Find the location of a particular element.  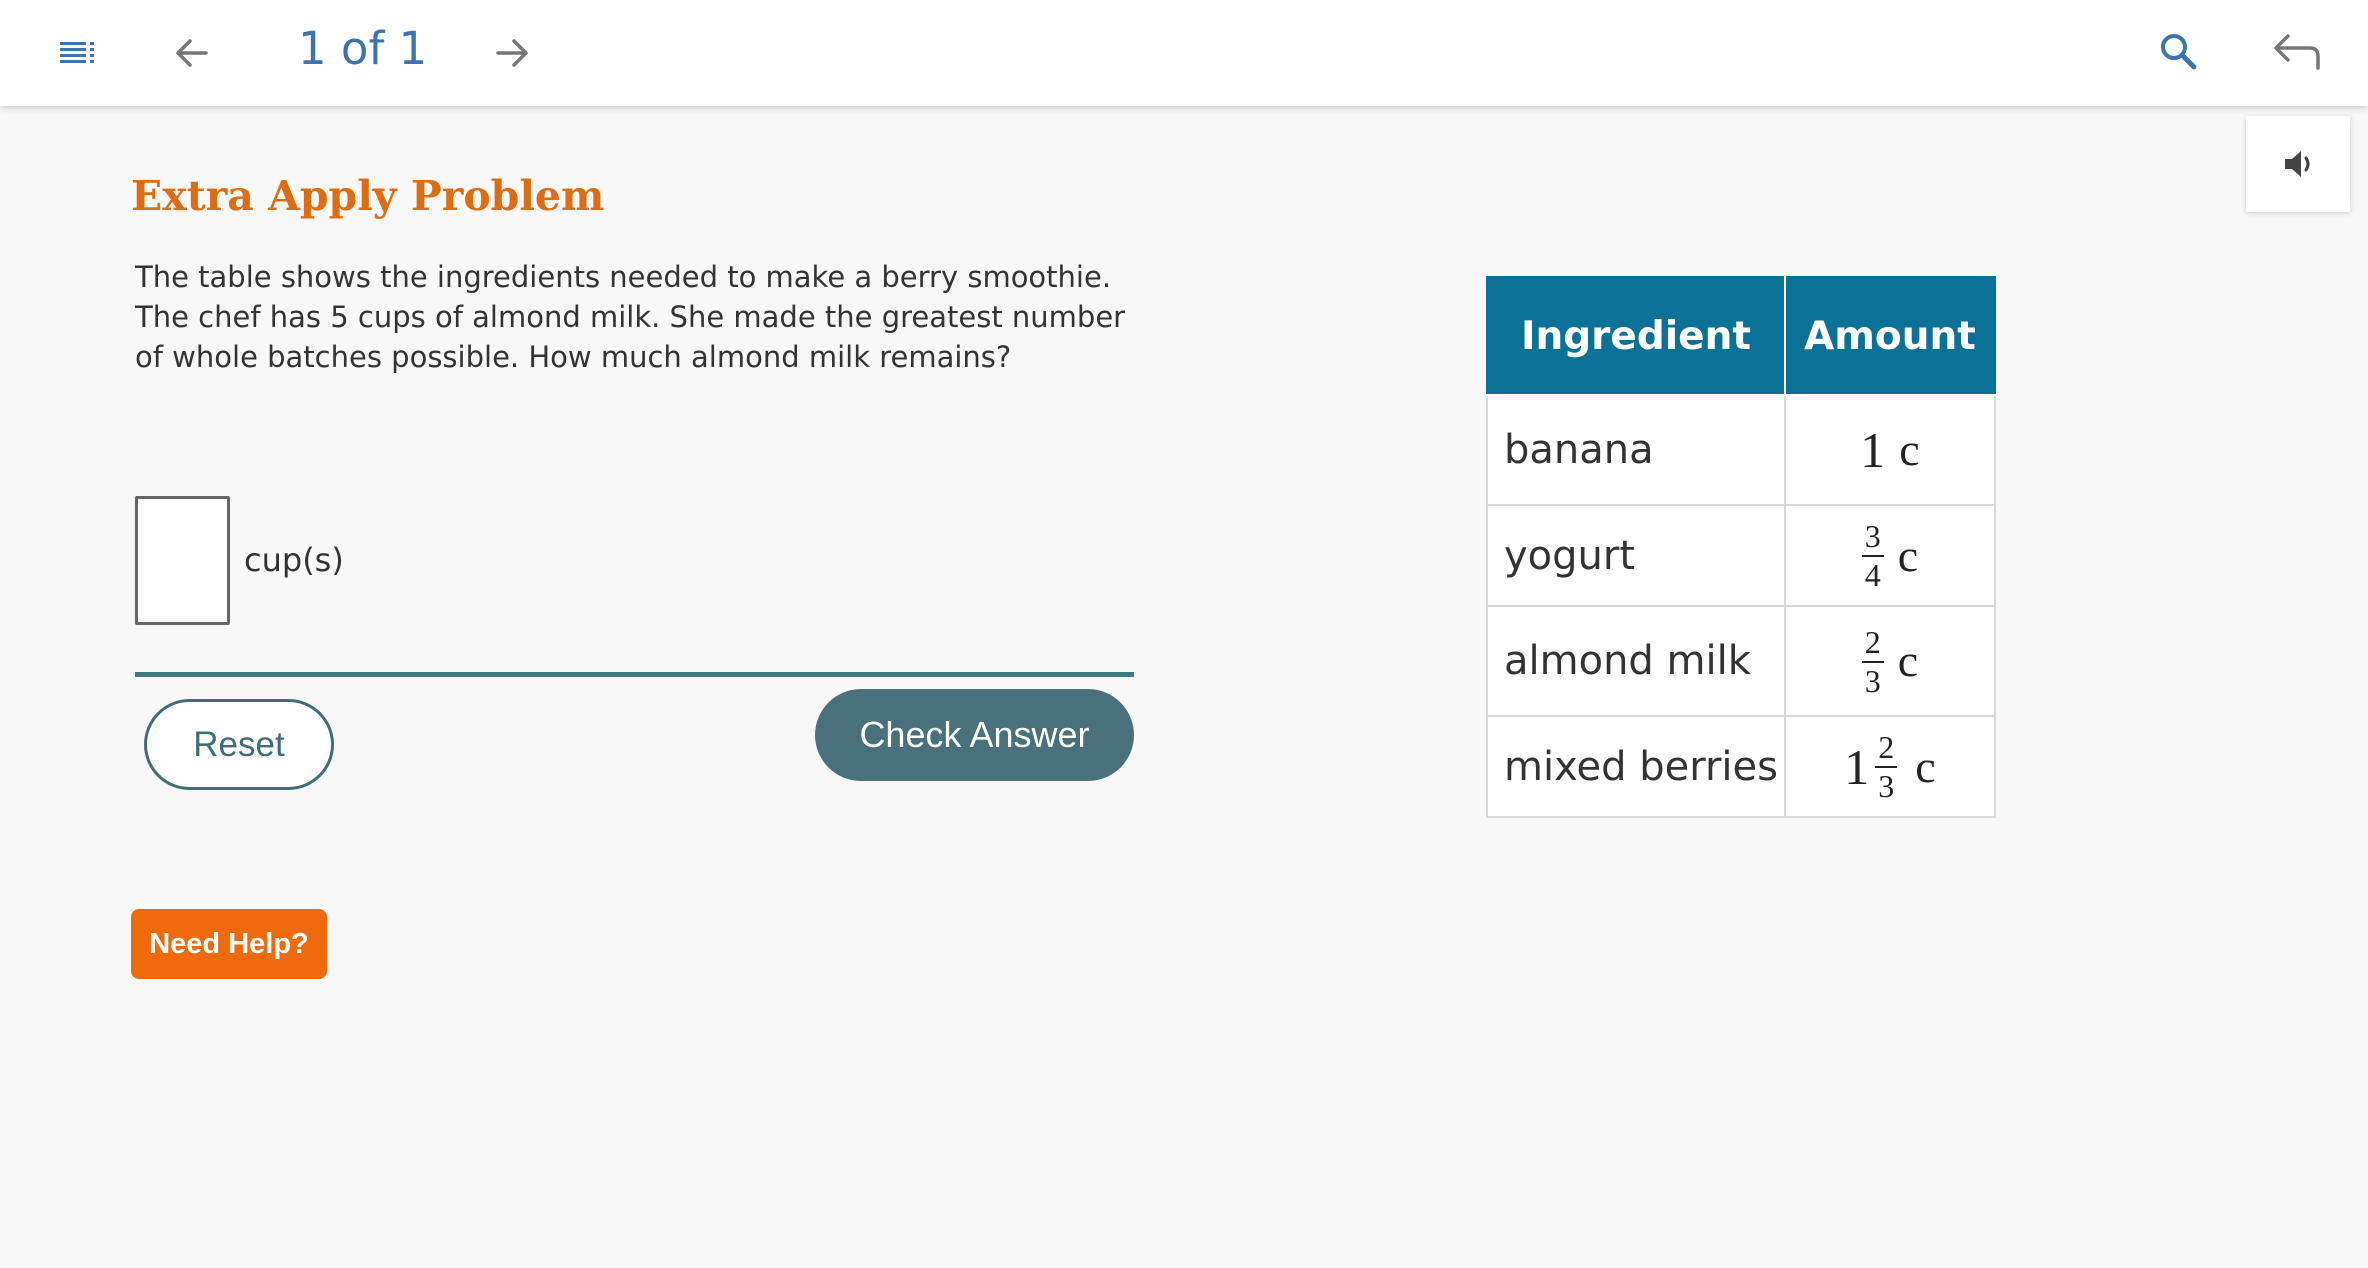

amount-cell: 1 c is located at coordinates (1890, 450).